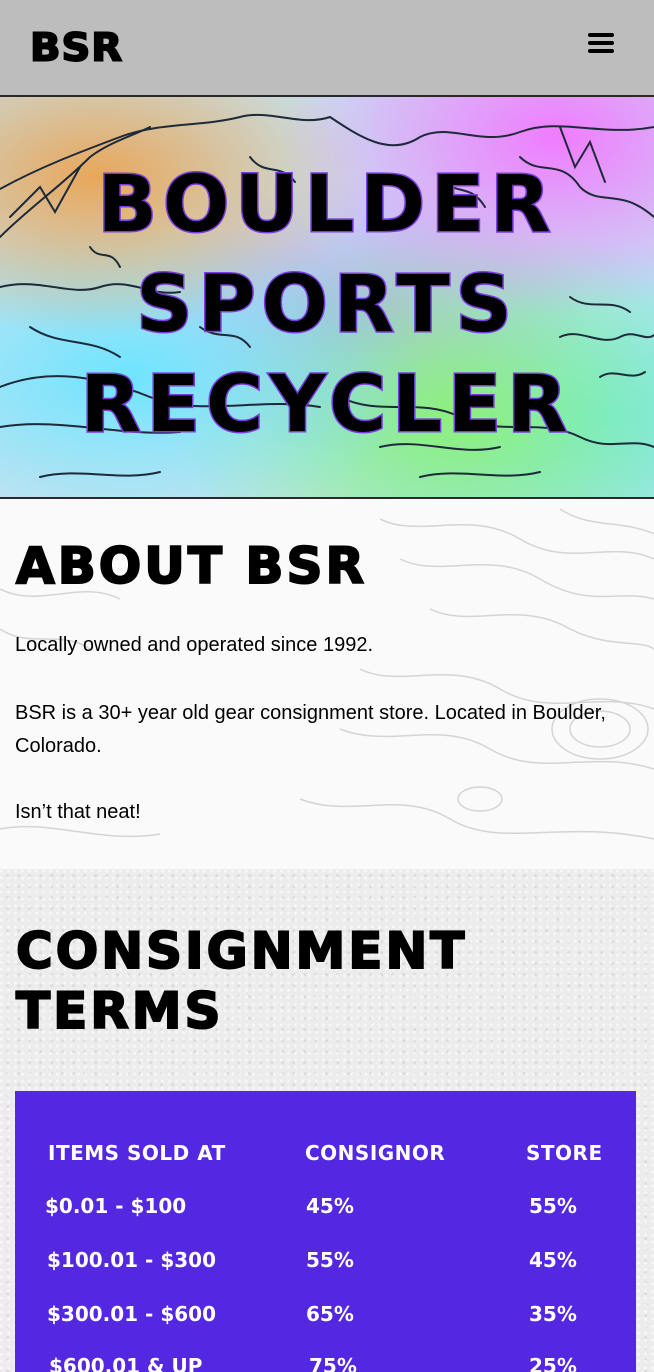 This screenshot has height=1372, width=654. What do you see at coordinates (564, 1153) in the screenshot?
I see `table-header-cell: STORE` at bounding box center [564, 1153].